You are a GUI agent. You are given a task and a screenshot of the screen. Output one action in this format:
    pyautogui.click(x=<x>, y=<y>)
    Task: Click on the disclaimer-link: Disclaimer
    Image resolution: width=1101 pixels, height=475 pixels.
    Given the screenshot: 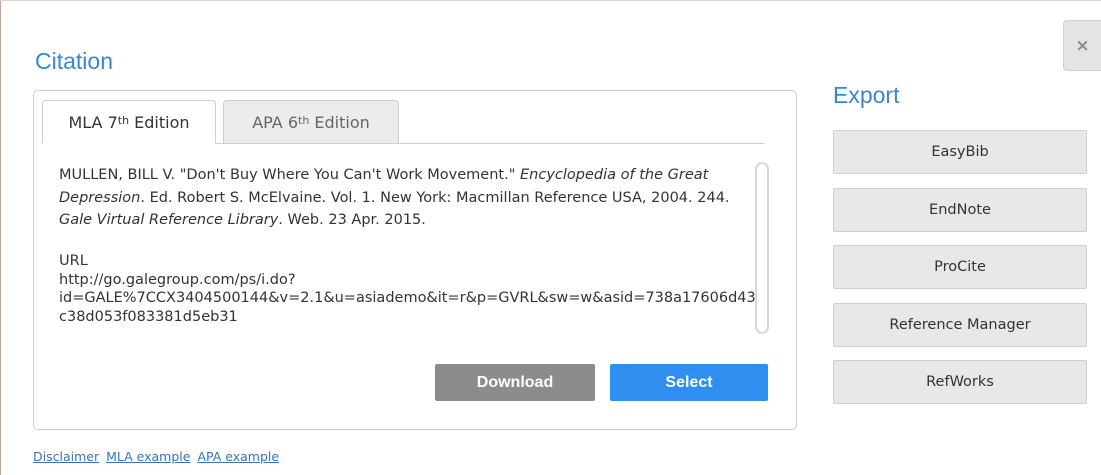 What is the action you would take?
    pyautogui.click(x=66, y=456)
    